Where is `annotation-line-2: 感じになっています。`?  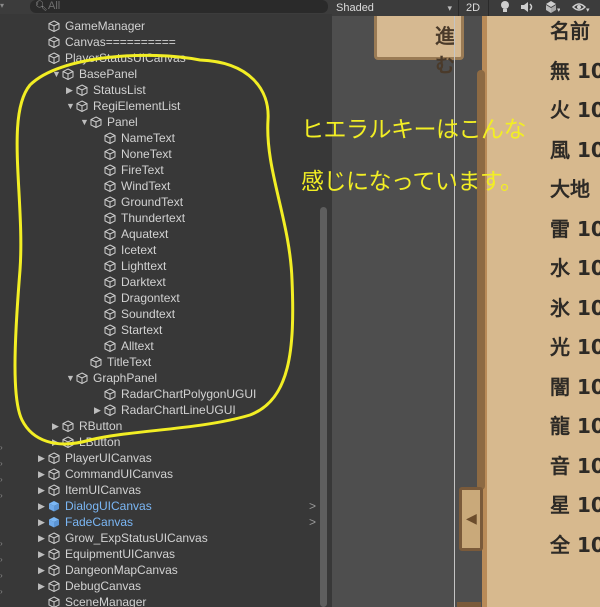 annotation-line-2: 感じになっています。 is located at coordinates (412, 182).